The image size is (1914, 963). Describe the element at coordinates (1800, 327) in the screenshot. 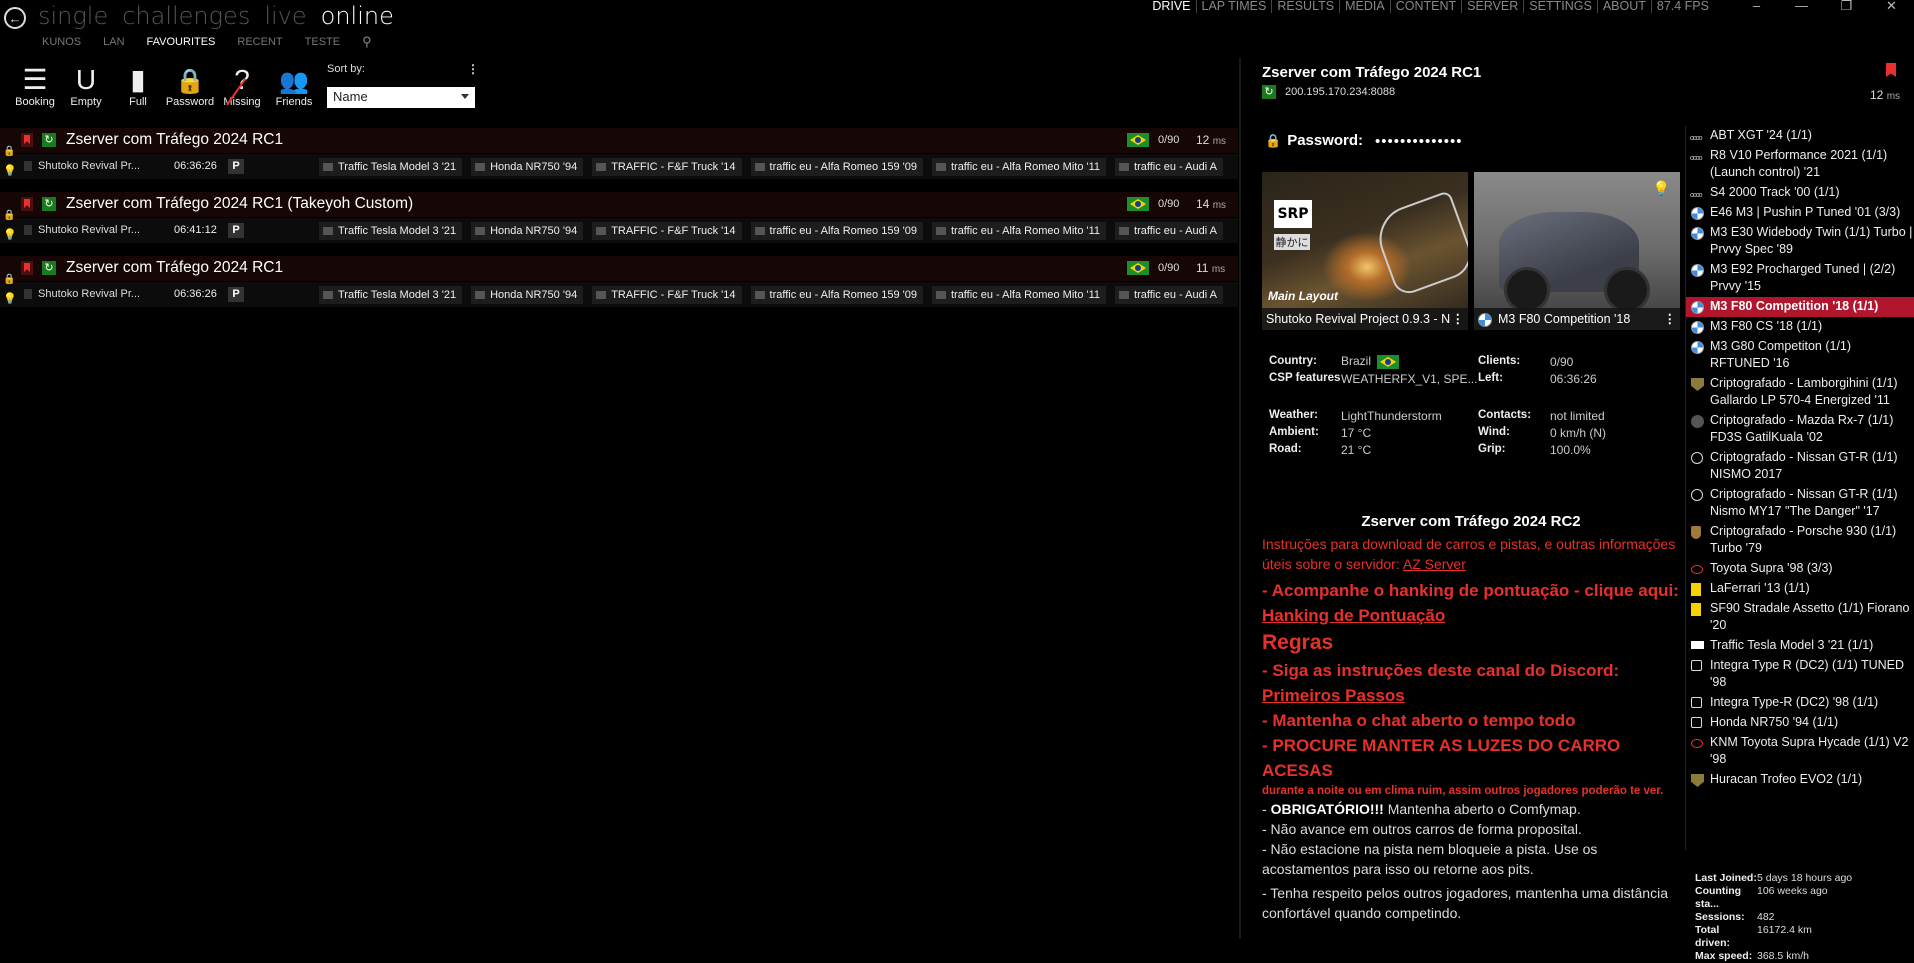

I see `car-list-item: M3 F80 CS '18 (1/1)` at that location.